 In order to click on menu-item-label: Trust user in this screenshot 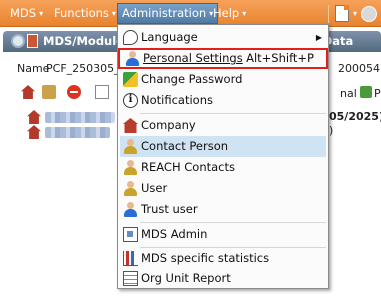, I will do `click(169, 209)`.